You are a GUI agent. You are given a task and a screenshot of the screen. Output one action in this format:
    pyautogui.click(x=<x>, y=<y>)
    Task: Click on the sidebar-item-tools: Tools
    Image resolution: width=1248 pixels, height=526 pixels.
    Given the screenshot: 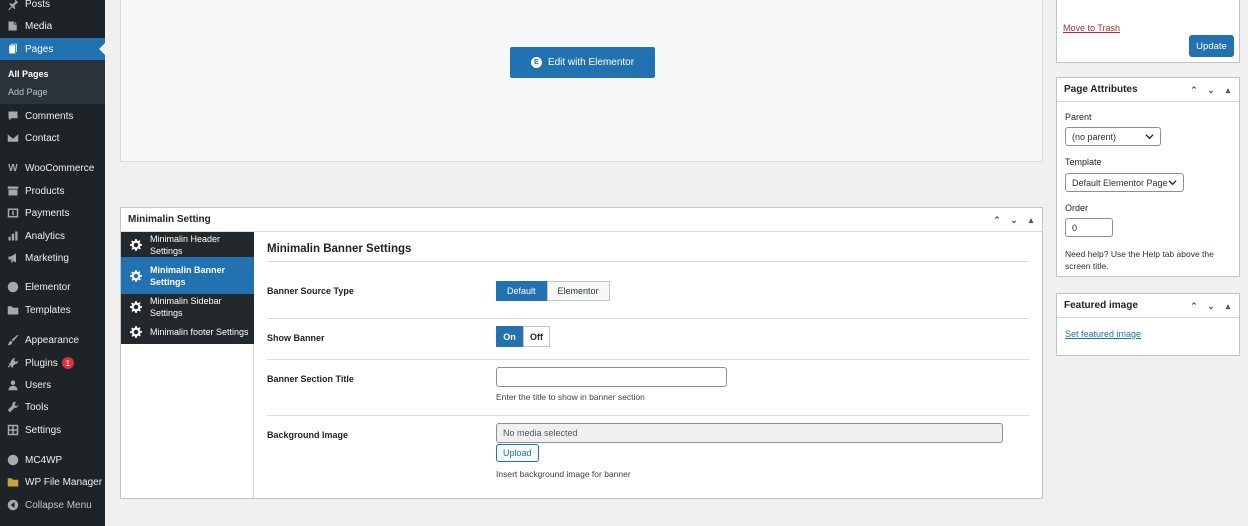 What is the action you would take?
    pyautogui.click(x=52, y=407)
    